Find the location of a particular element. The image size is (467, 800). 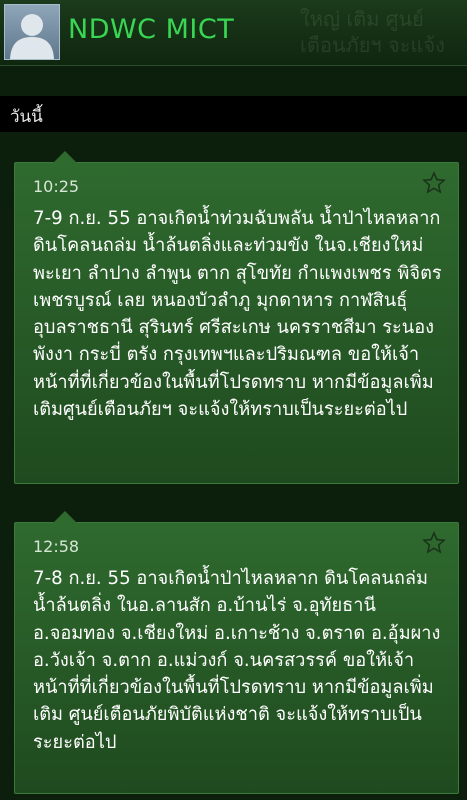

person-silhouette-icon is located at coordinates (32, 36).